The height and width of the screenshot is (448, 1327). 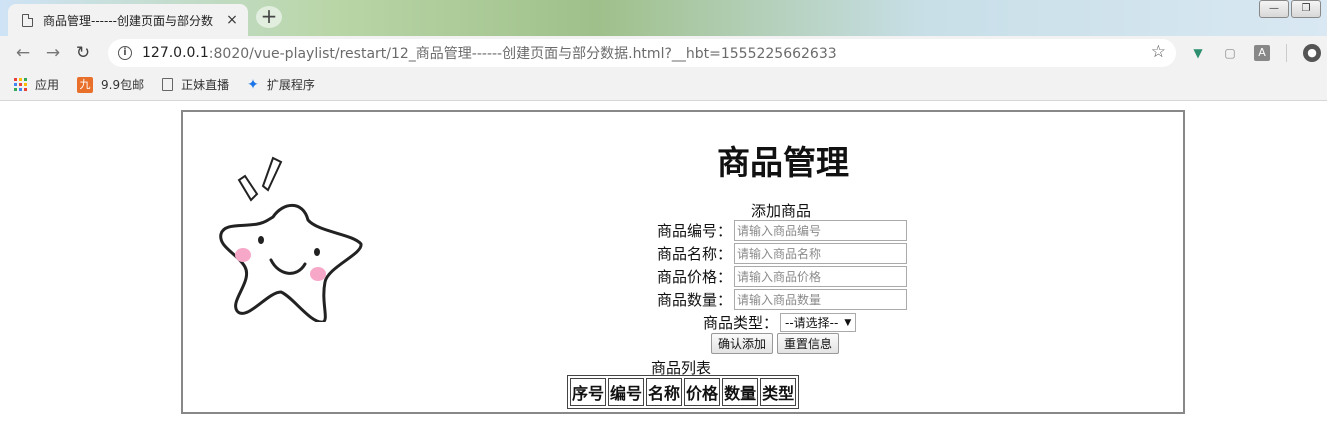 I want to click on active-tab: 商品管理------创建页面与部分数 ×, so click(x=128, y=20).